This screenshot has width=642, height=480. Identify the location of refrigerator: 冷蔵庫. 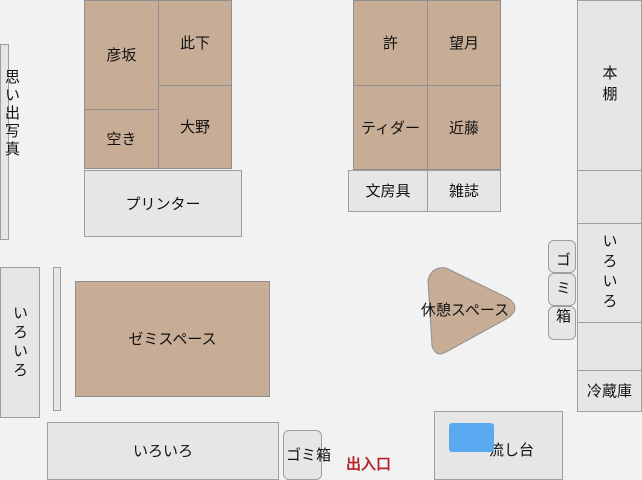
(609, 391).